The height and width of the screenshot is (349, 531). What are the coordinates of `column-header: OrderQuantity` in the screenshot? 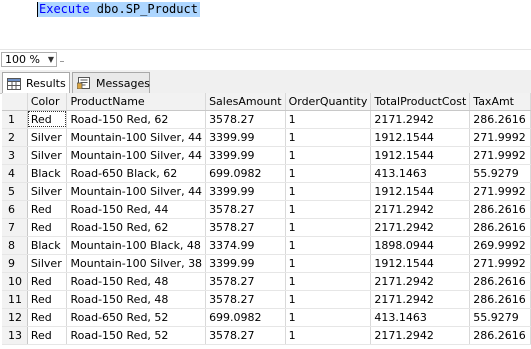 It's located at (328, 102).